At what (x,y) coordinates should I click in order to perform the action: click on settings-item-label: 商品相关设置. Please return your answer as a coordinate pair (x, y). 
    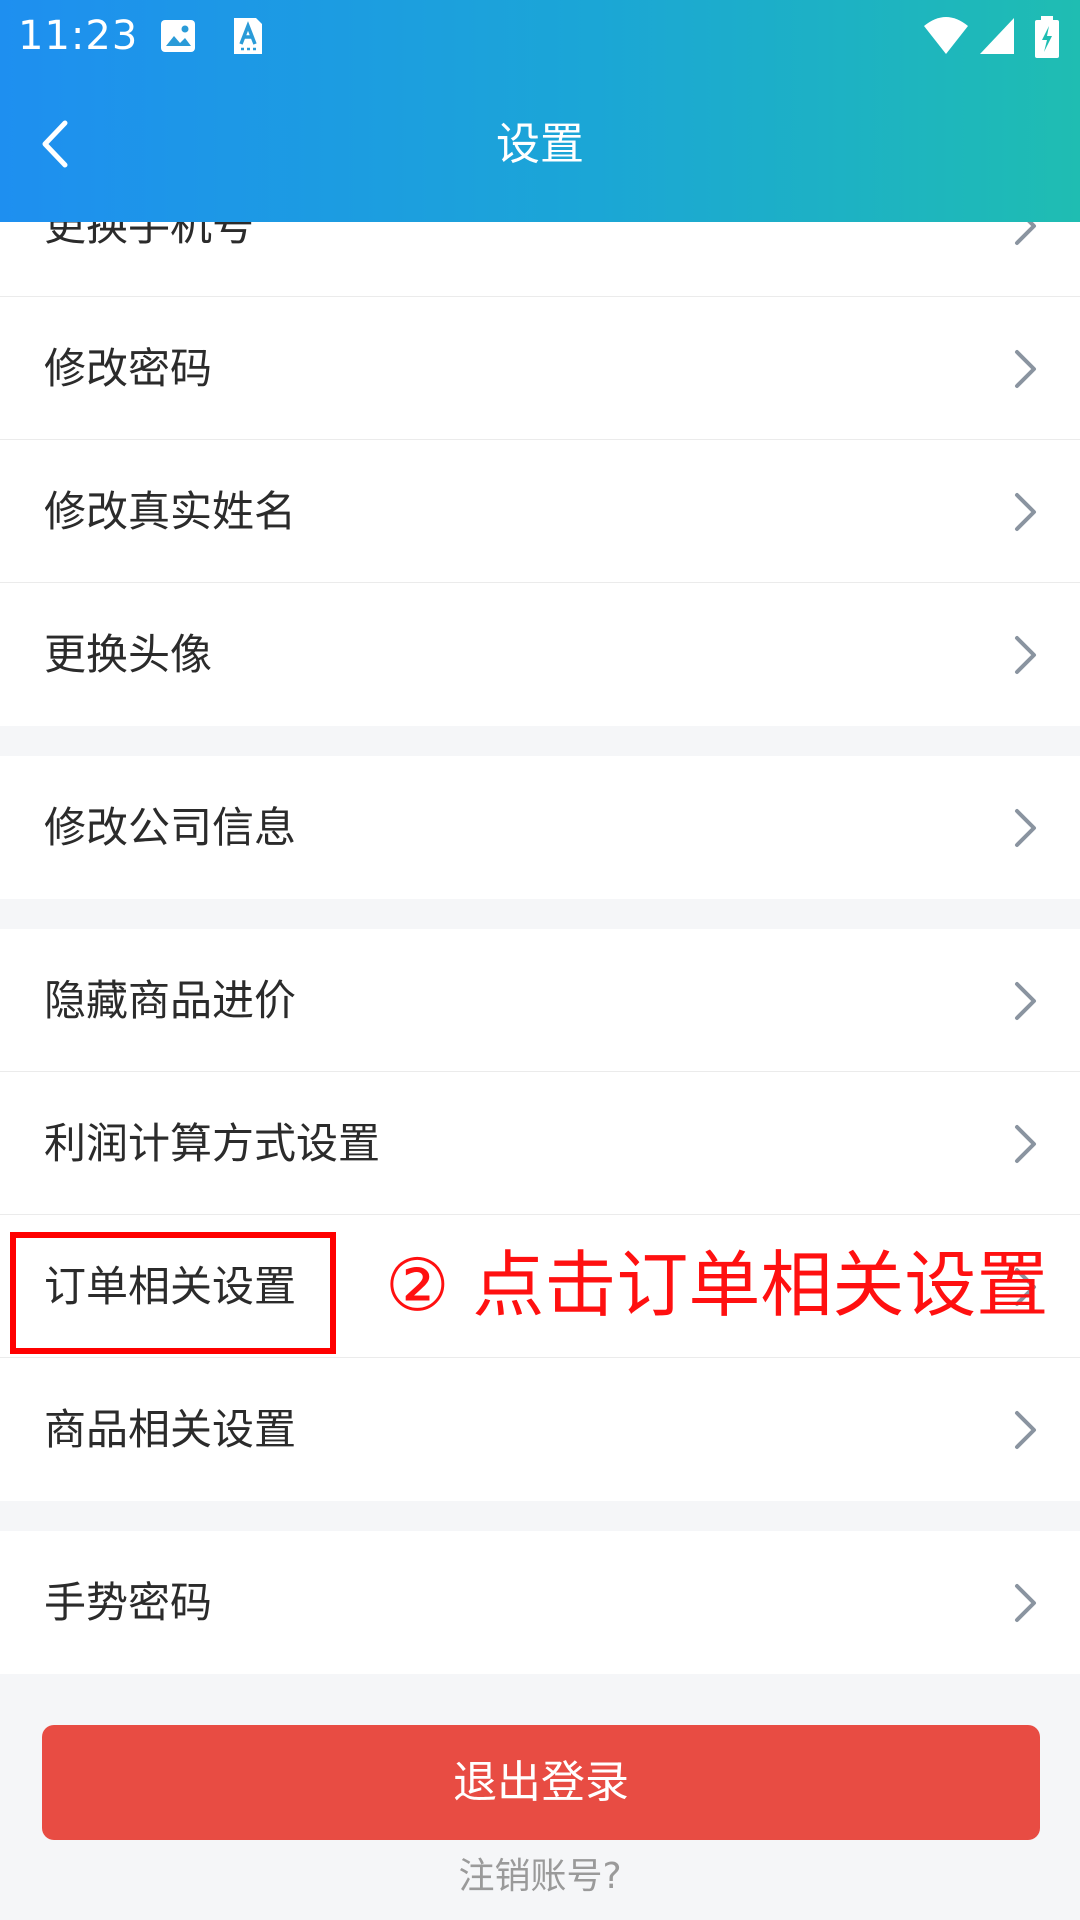
    Looking at the image, I should click on (170, 1429).